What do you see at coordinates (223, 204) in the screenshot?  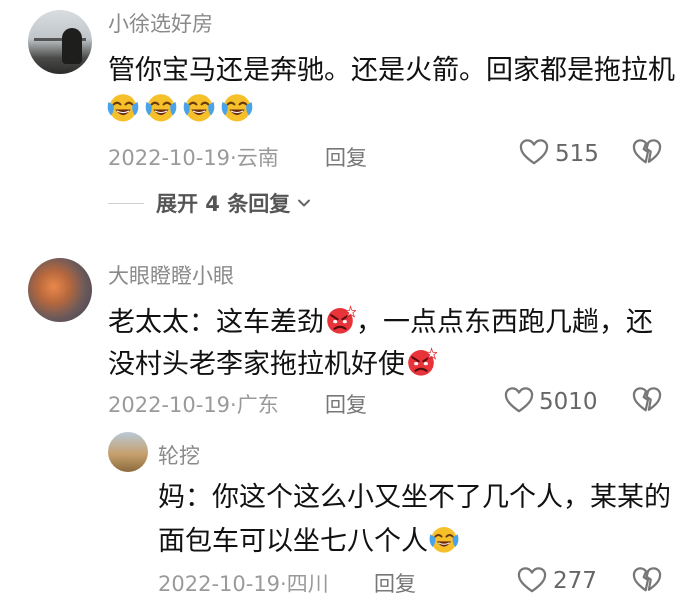 I see `expand-replies-label: 展开 4 条回复` at bounding box center [223, 204].